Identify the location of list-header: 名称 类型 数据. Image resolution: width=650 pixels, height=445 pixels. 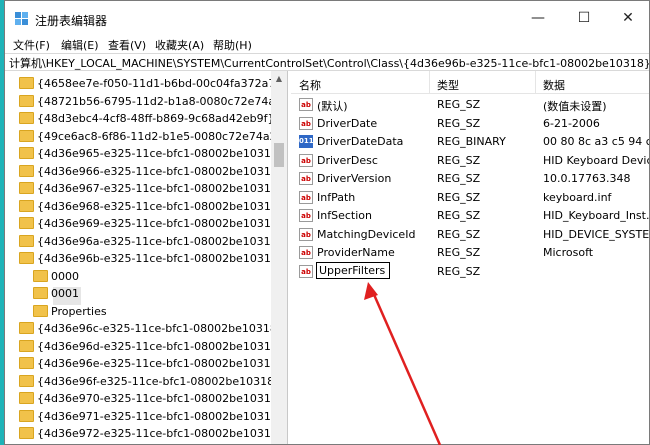
(470, 82).